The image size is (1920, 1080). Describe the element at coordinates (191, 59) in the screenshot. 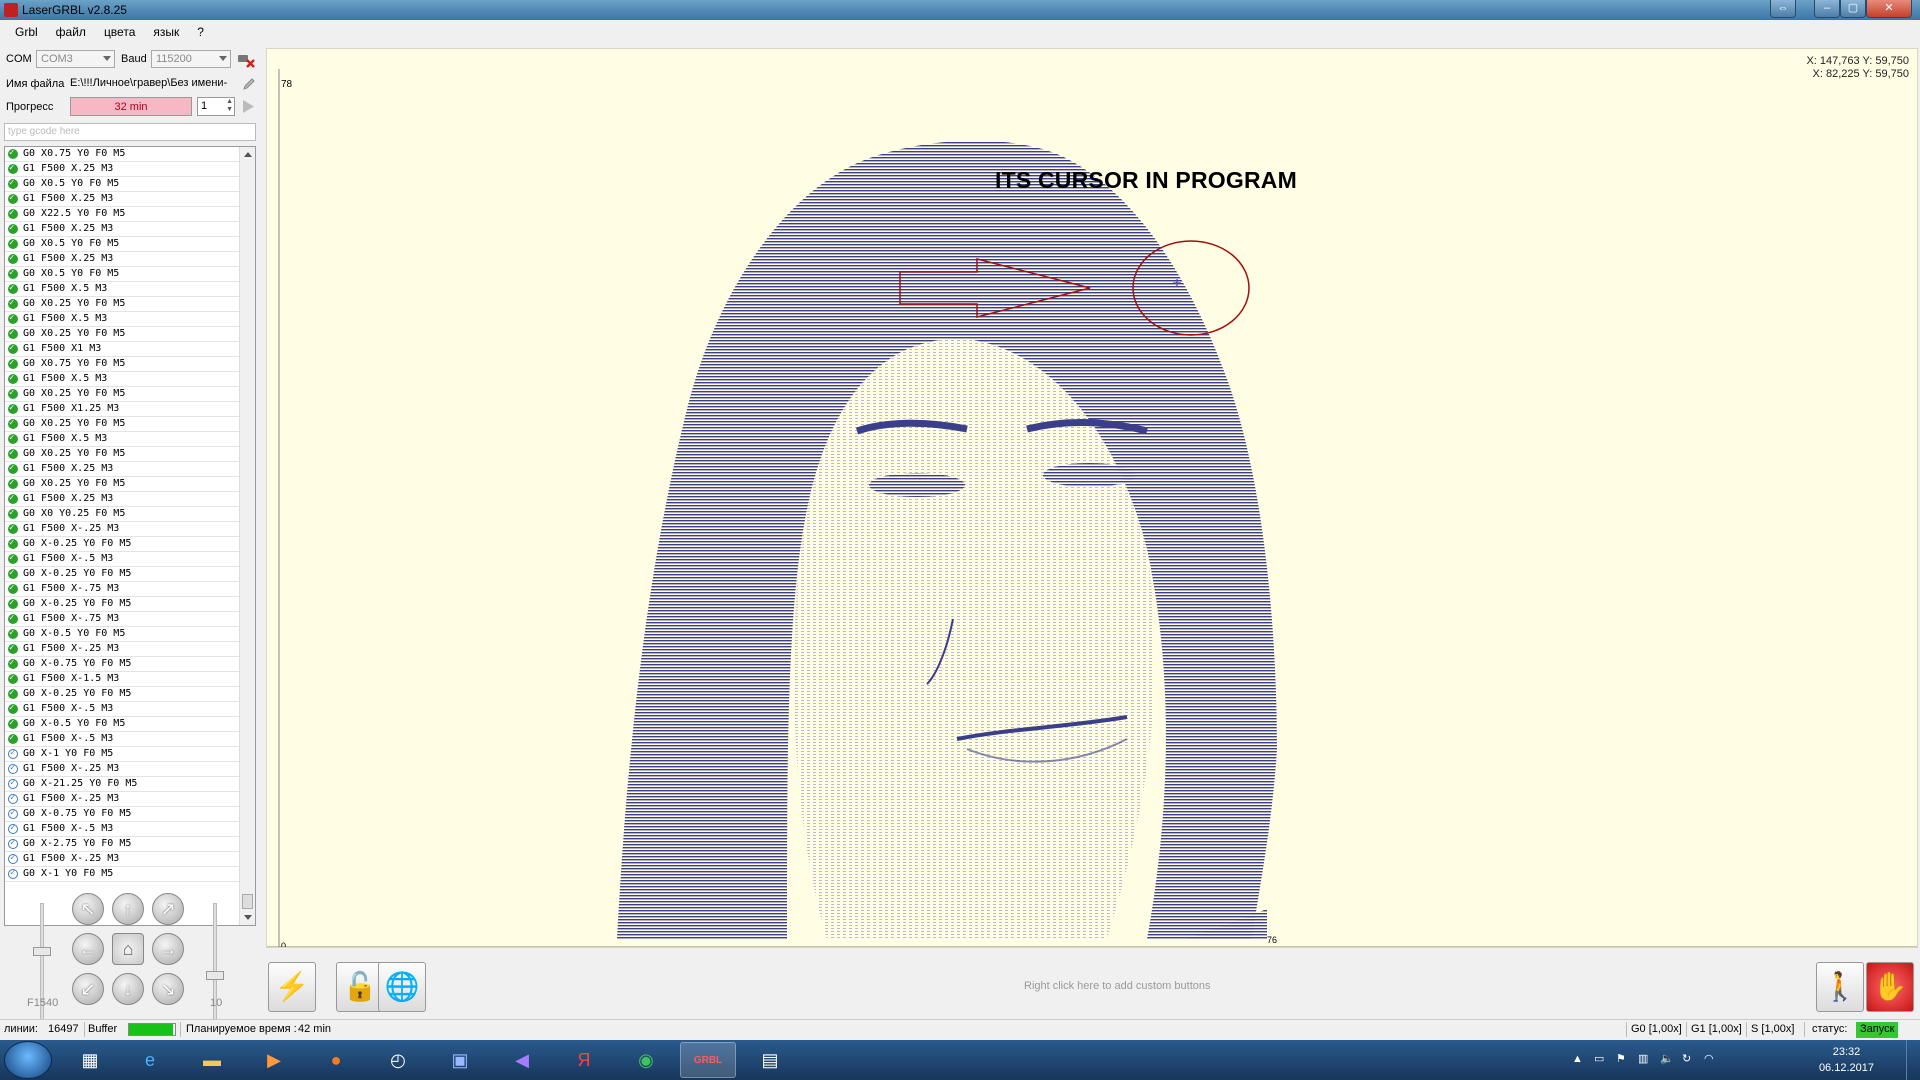

I see `baud-rate-select: 115200` at that location.